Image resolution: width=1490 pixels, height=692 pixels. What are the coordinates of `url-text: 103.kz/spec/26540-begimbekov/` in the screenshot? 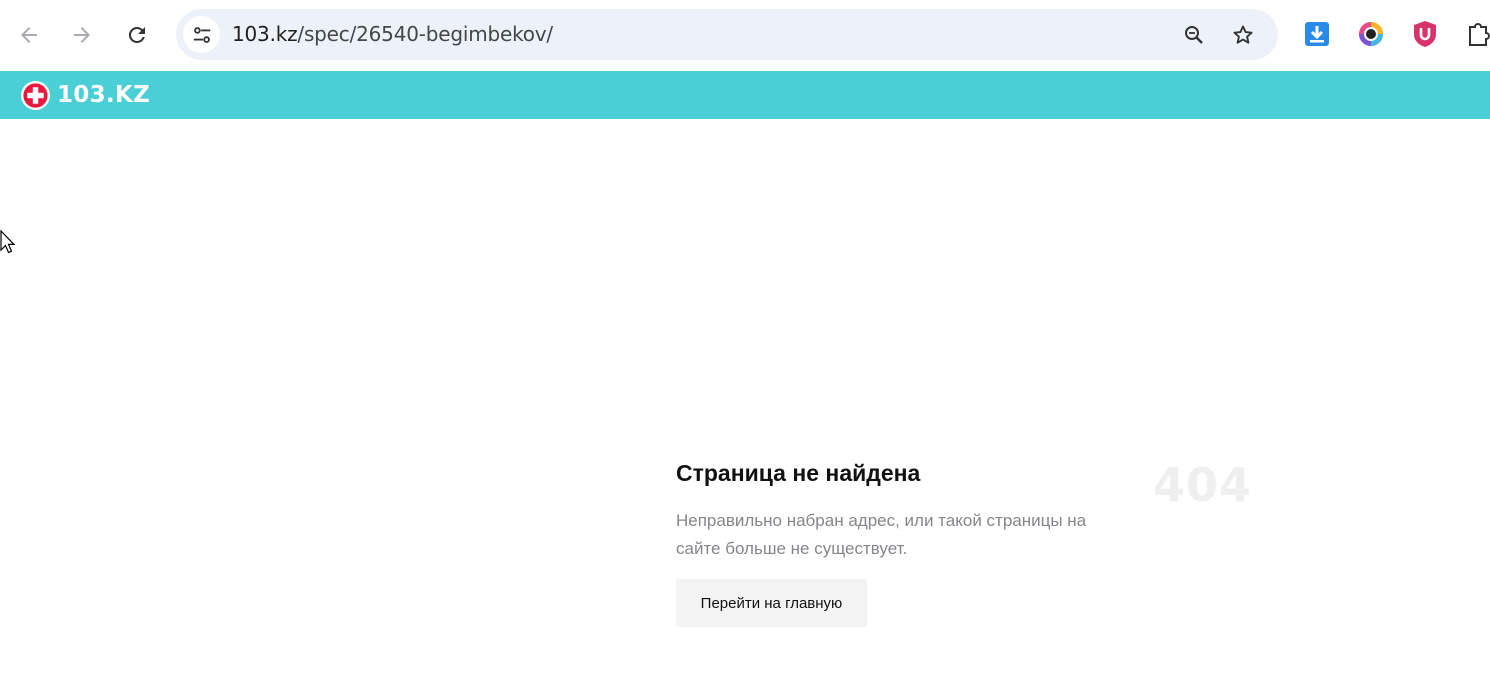 It's located at (392, 34).